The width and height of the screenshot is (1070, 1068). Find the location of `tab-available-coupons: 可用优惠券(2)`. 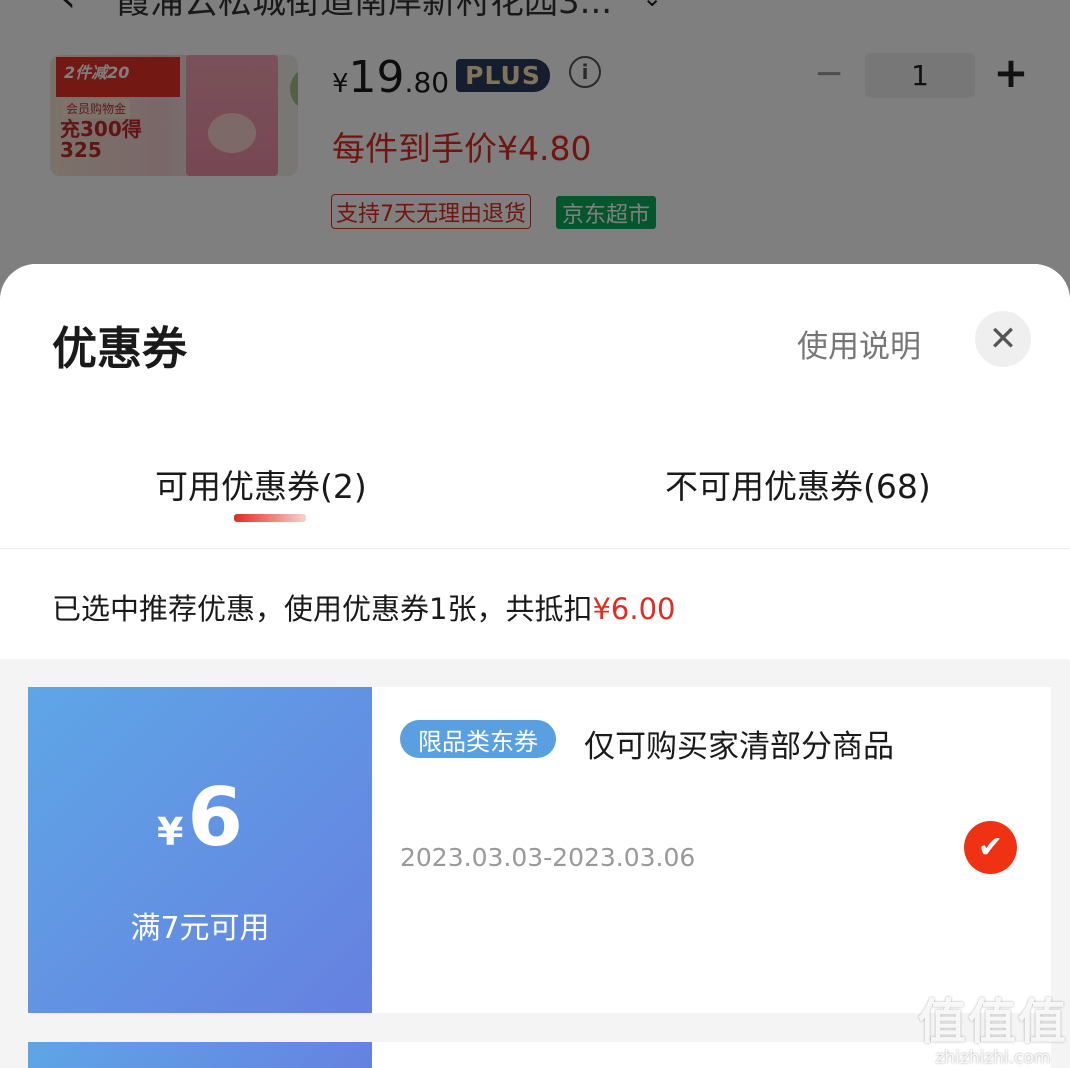

tab-available-coupons: 可用优惠券(2) is located at coordinates (261, 484).